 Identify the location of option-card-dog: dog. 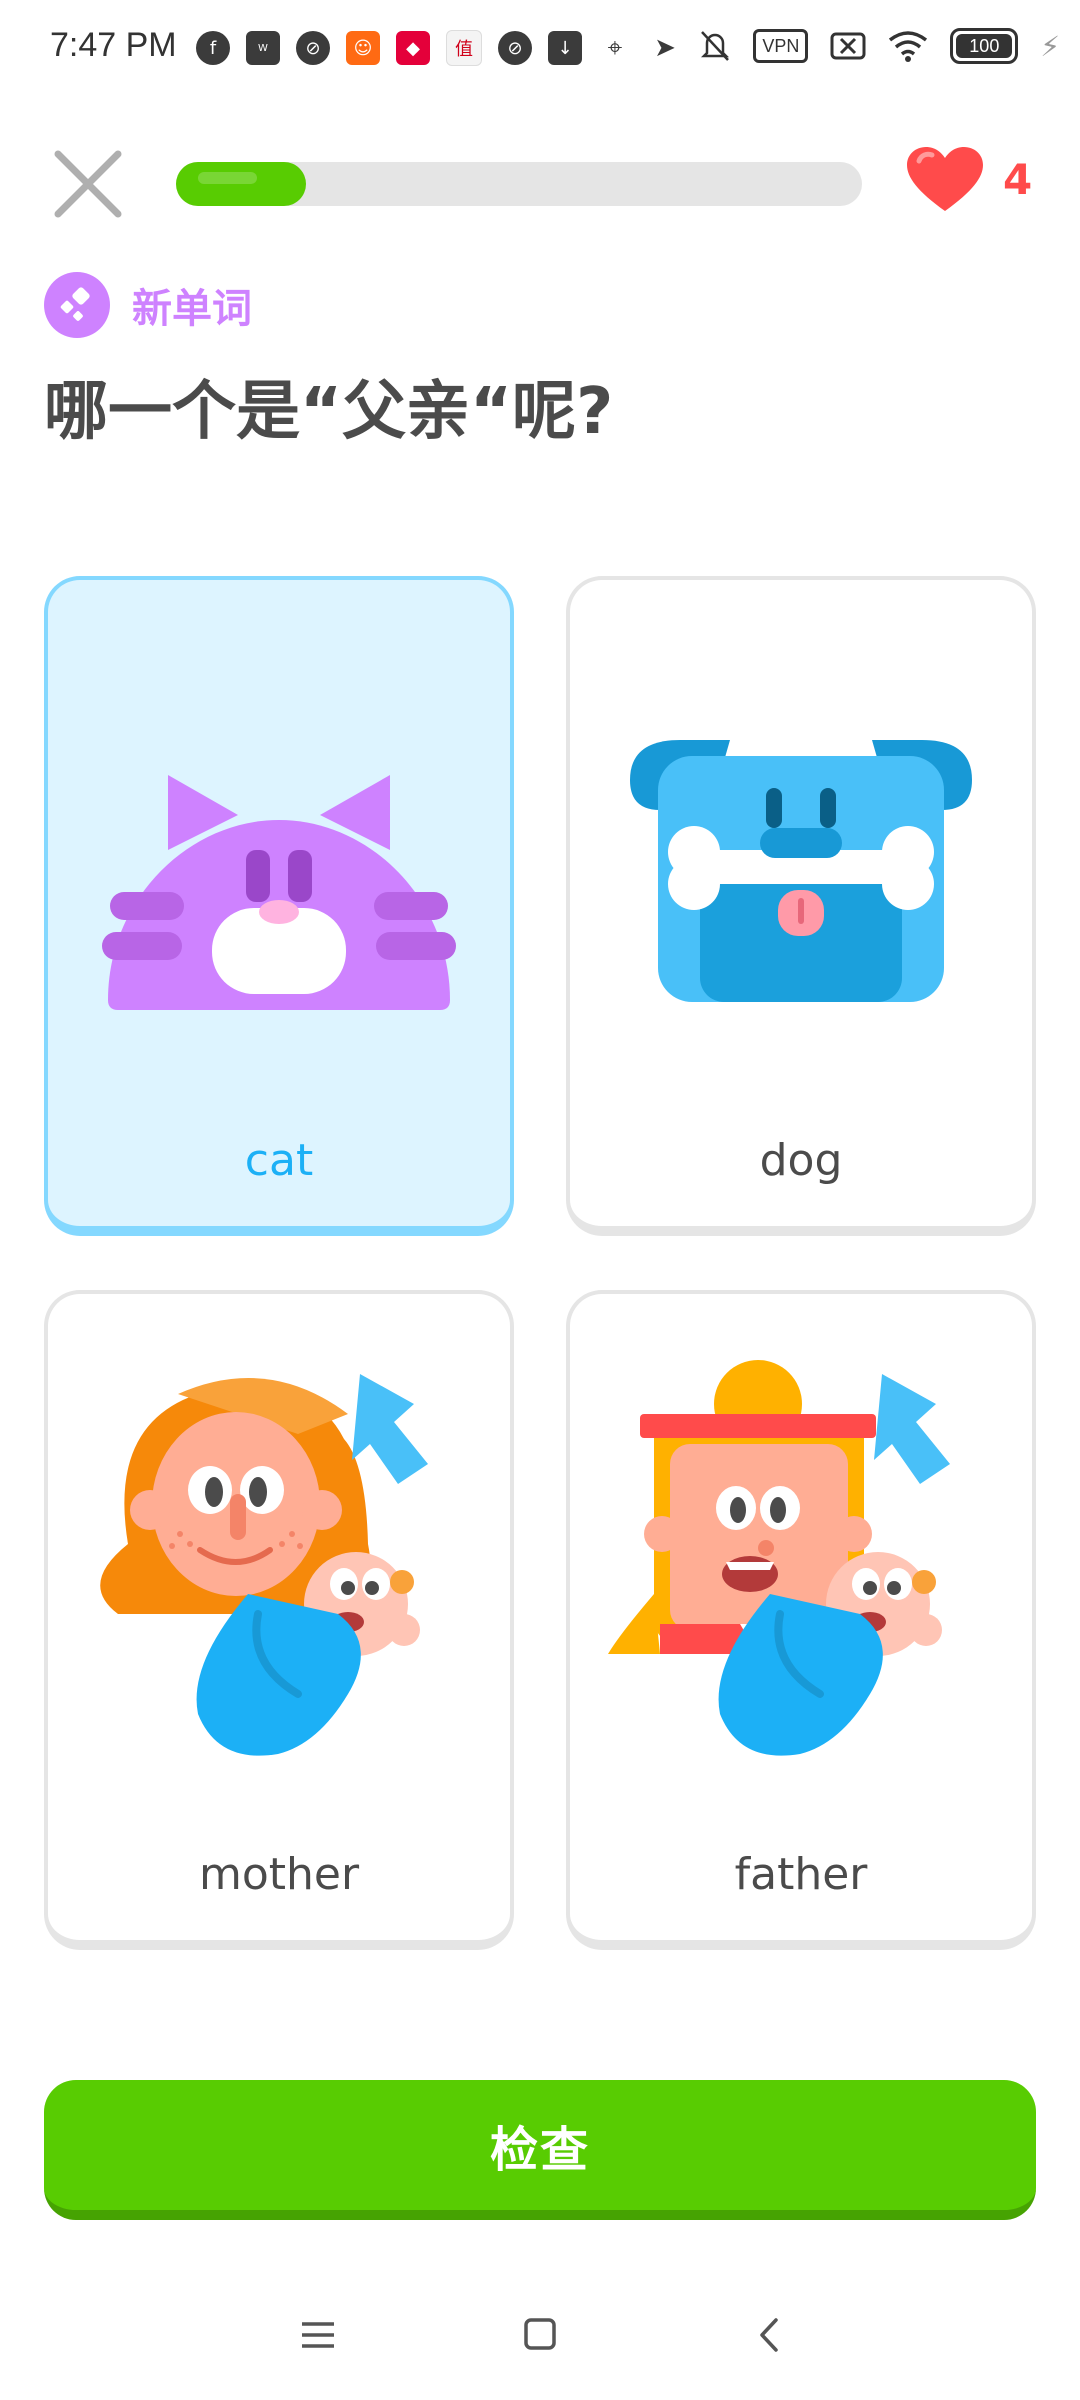
(801, 906).